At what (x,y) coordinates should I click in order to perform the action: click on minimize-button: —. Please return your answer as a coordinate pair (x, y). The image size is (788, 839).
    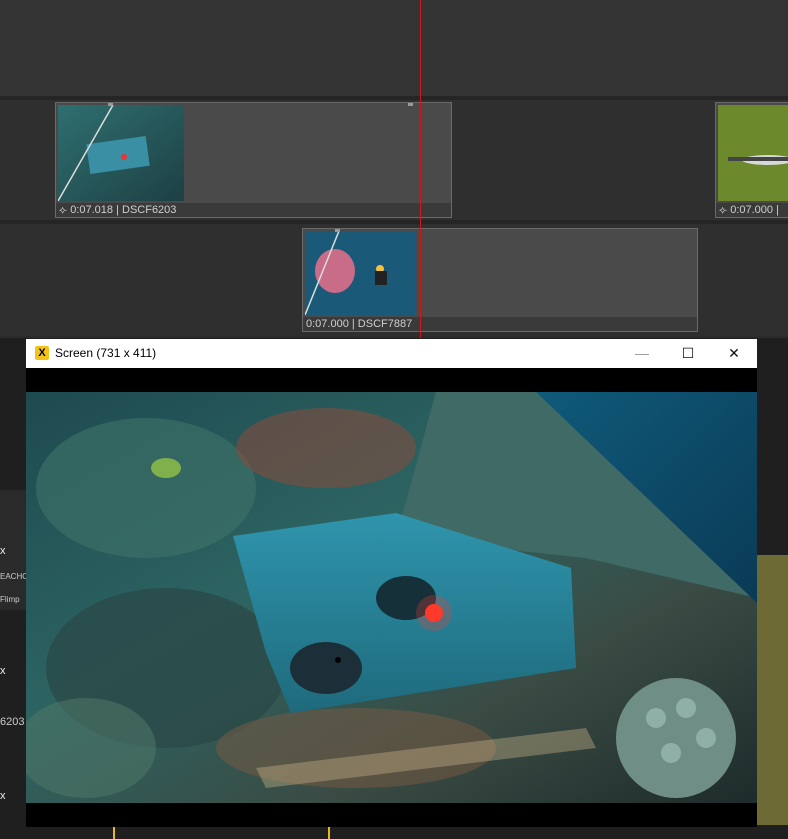
    Looking at the image, I should click on (642, 353).